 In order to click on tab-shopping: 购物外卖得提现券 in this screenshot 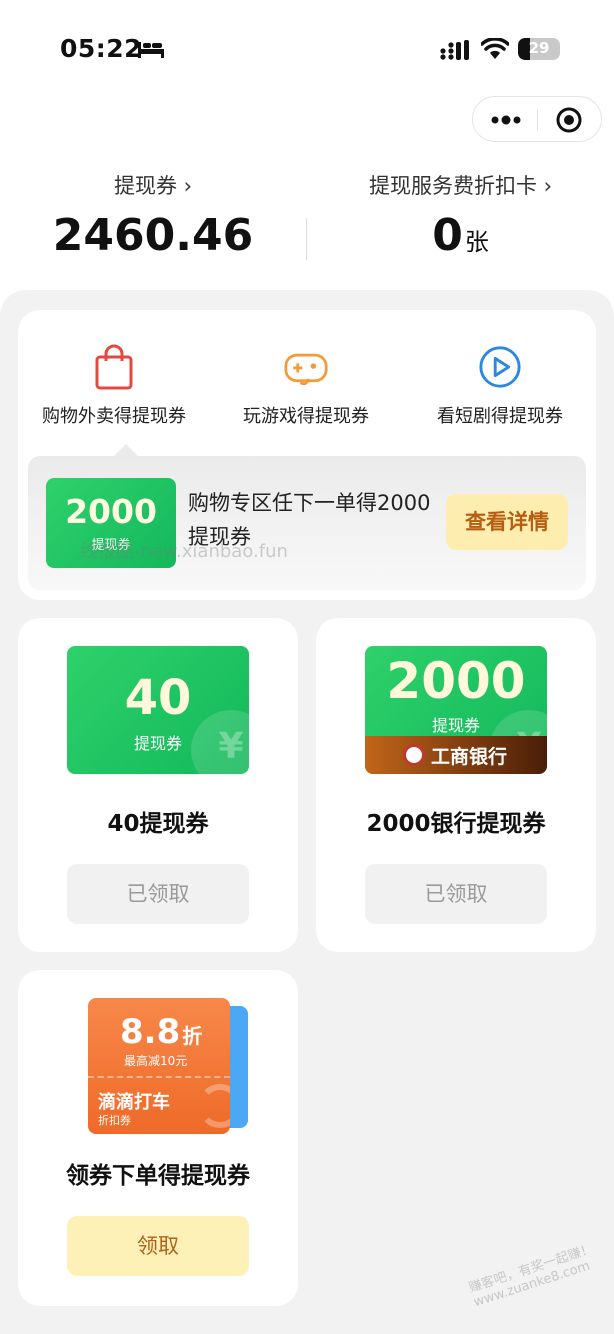, I will do `click(114, 386)`.